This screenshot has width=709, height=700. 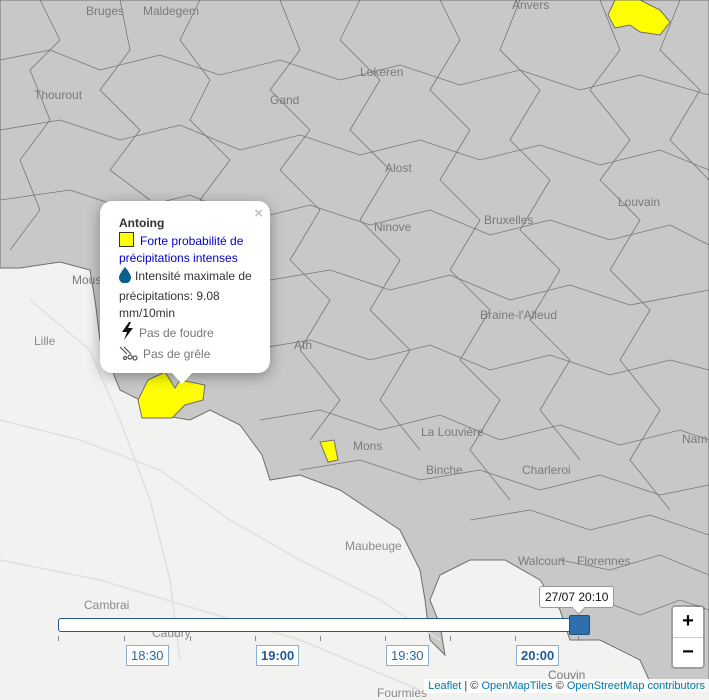 What do you see at coordinates (126, 239) in the screenshot?
I see `alert-swatch-icon` at bounding box center [126, 239].